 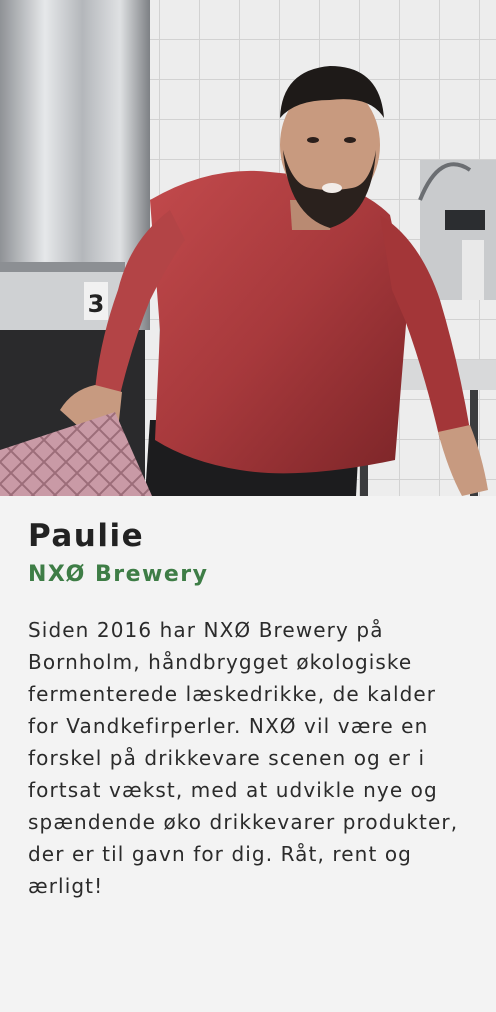 I want to click on person-name: Paulie, so click(x=86, y=536).